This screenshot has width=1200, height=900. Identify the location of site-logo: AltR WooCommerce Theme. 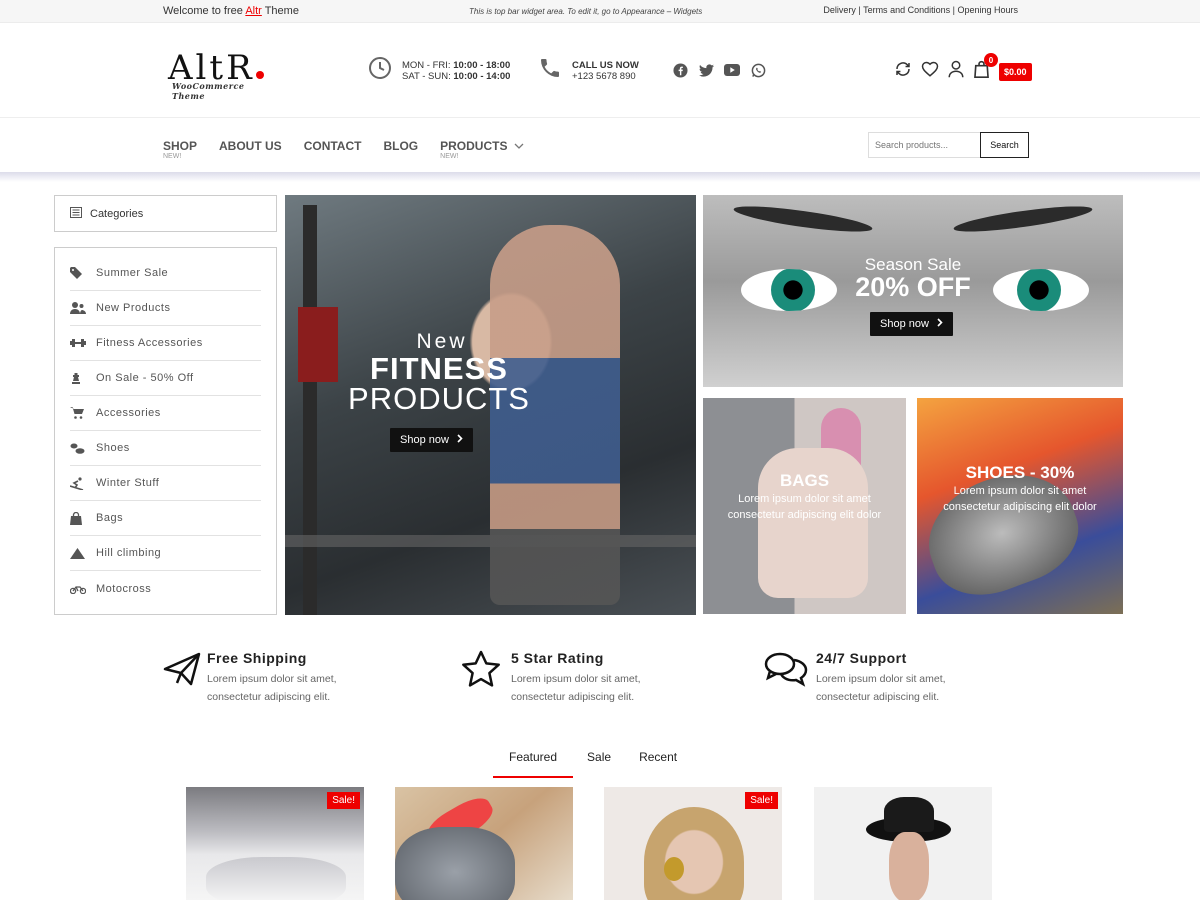
(216, 76).